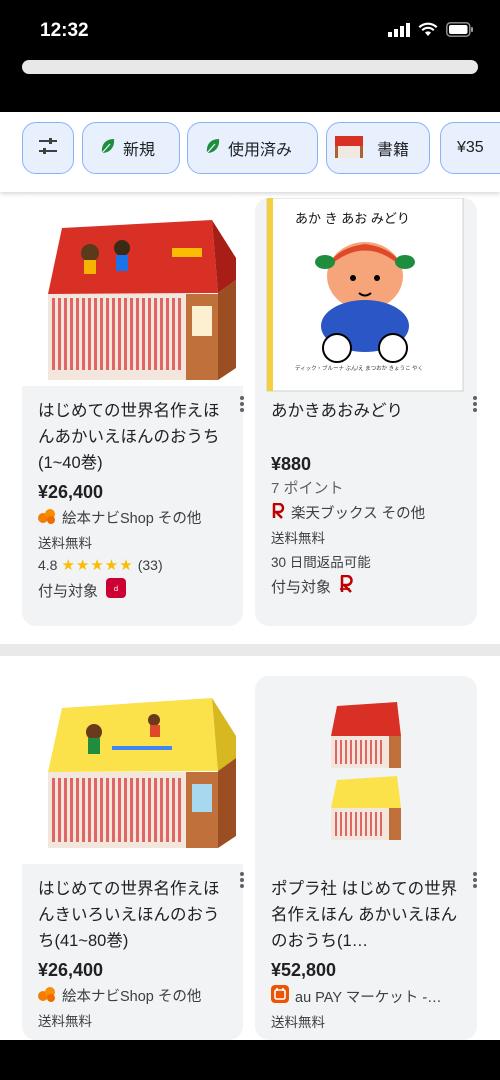 Image resolution: width=500 pixels, height=1080 pixels. I want to click on filter-settings-button, so click(48, 148).